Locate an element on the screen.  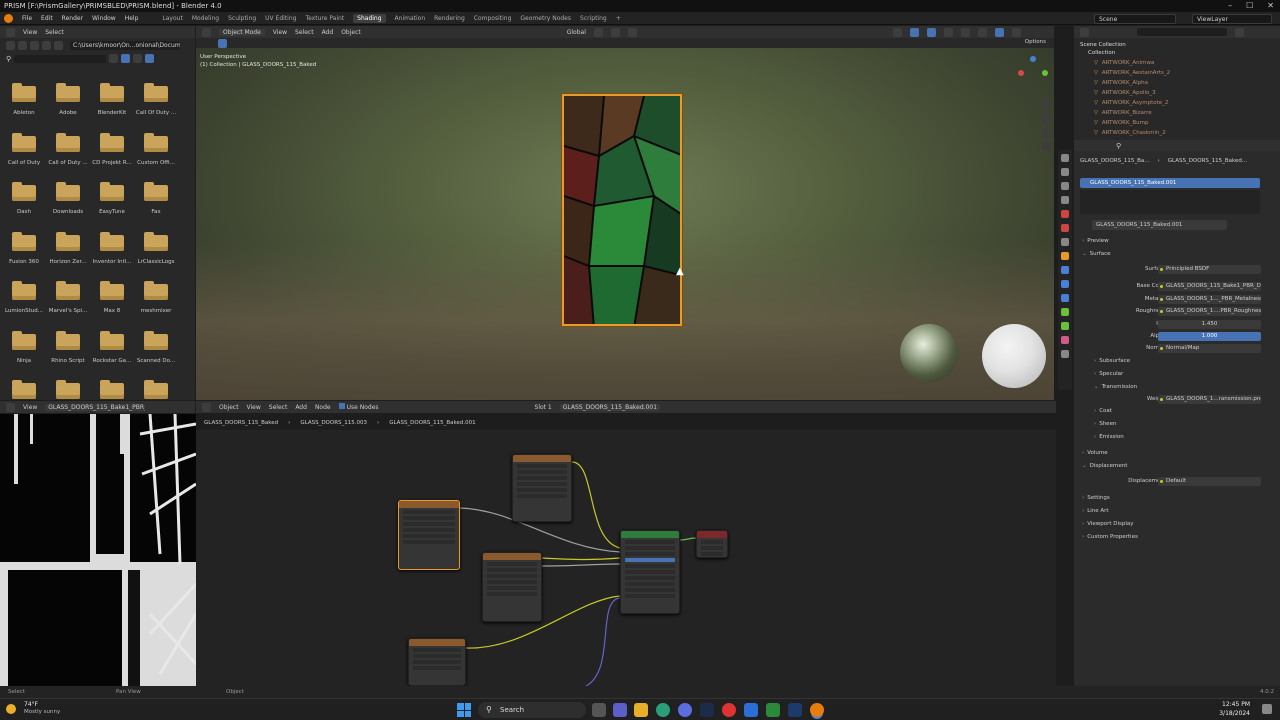
section-coat: Coat is located at coordinates (1103, 411).